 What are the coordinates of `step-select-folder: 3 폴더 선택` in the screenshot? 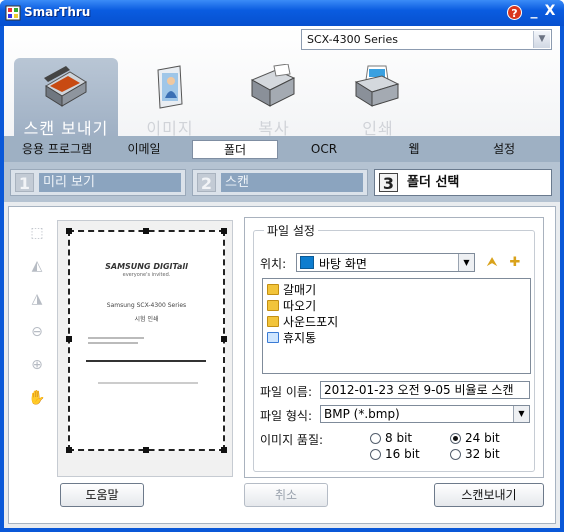 It's located at (463, 182).